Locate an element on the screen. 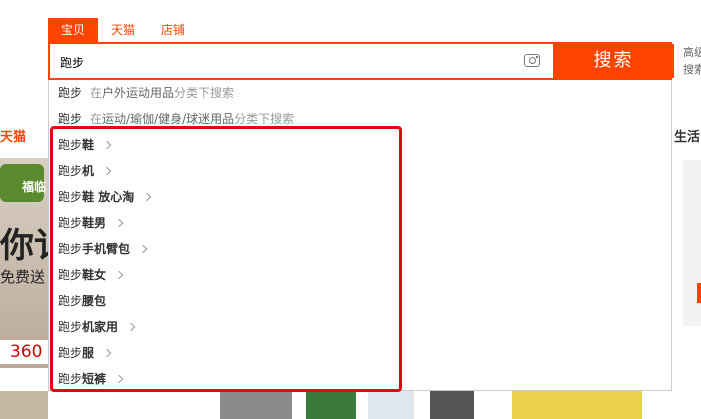  banner-logo: 福临 is located at coordinates (34, 187).